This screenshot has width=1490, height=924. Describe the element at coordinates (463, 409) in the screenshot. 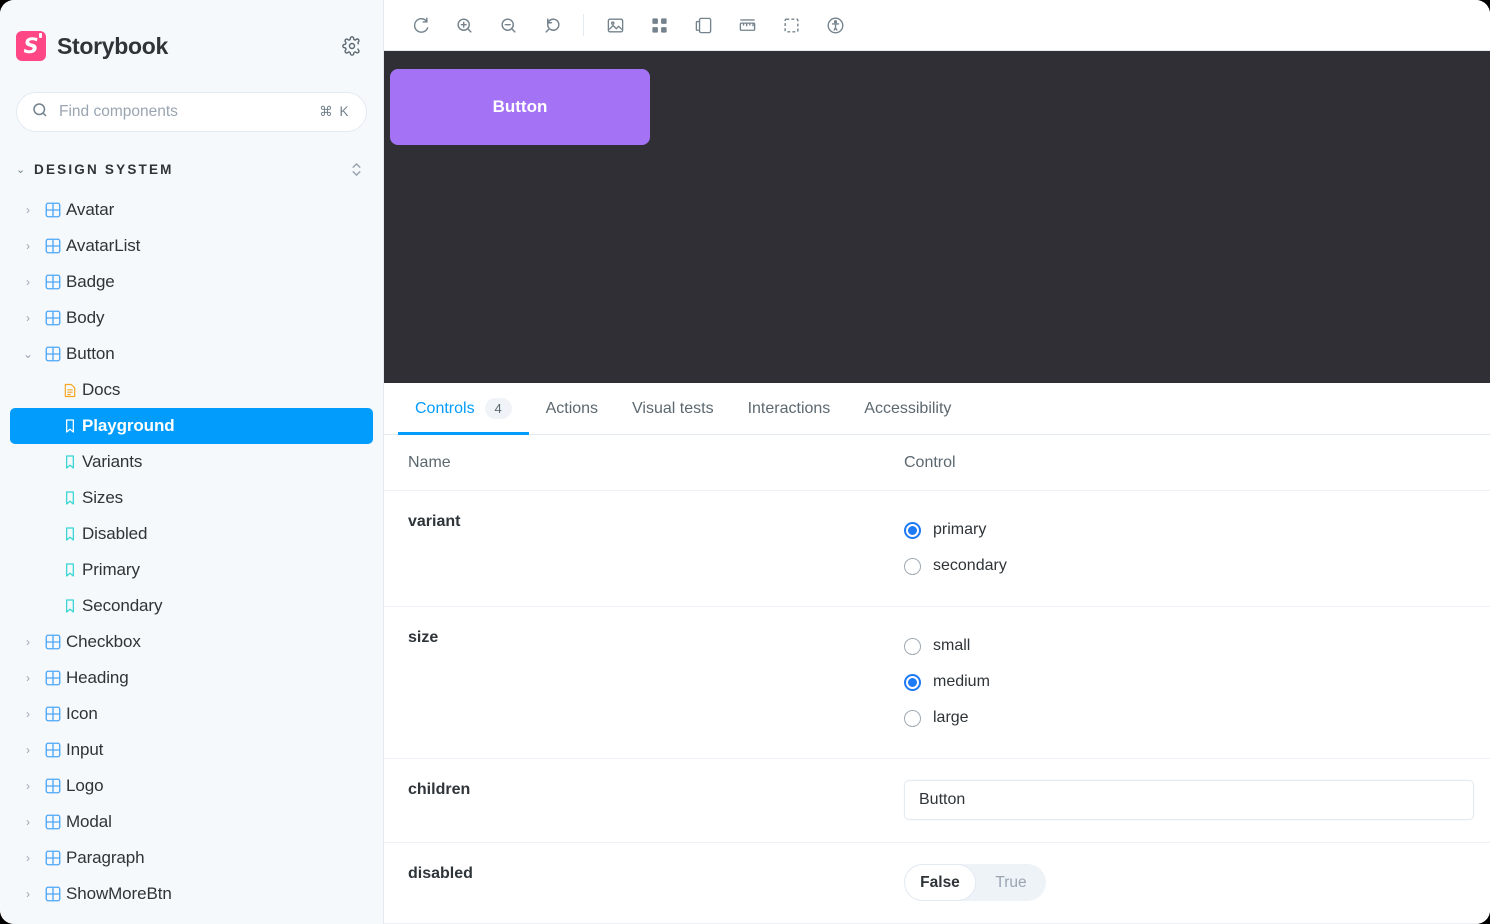

I see `tab-controls: Controls 4` at that location.